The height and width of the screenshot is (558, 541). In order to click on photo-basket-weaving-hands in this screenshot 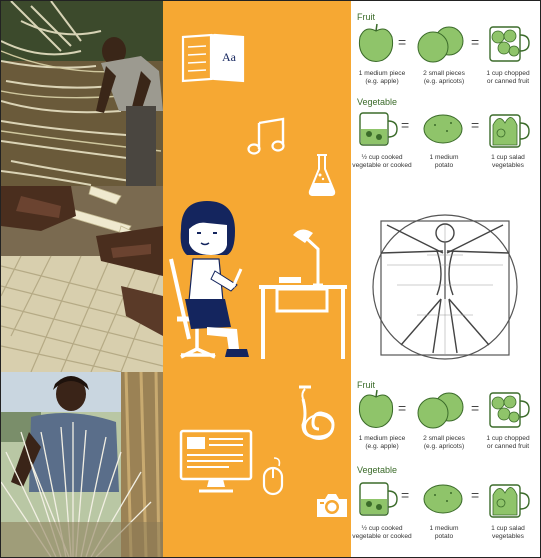, I will do `click(82, 279)`.